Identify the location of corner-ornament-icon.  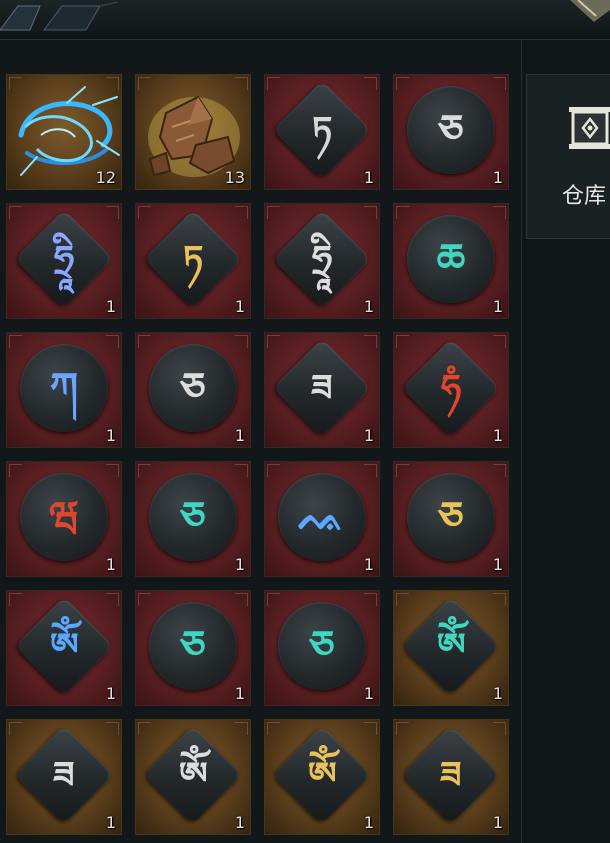
(590, 11).